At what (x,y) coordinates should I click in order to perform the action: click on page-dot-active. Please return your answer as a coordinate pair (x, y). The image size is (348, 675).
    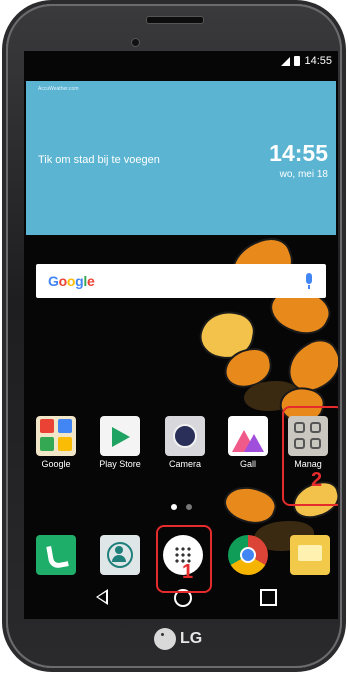
    Looking at the image, I should click on (174, 507).